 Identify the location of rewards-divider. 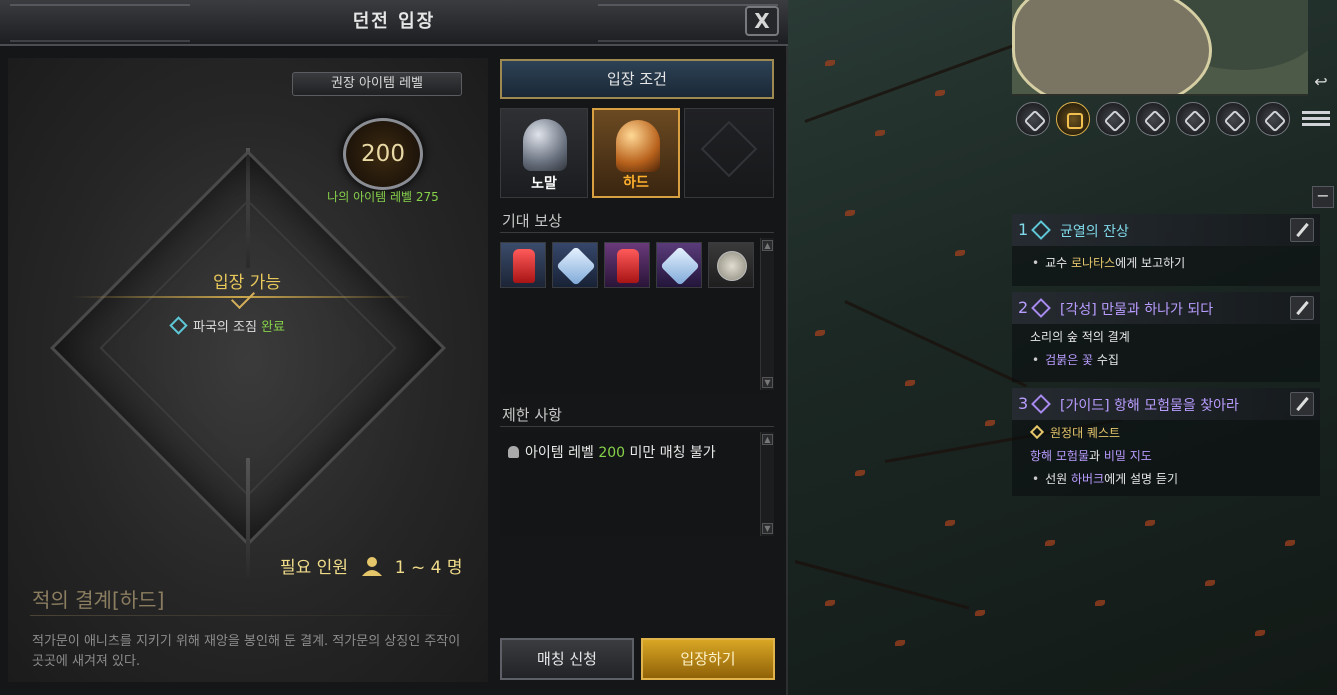
(637, 232).